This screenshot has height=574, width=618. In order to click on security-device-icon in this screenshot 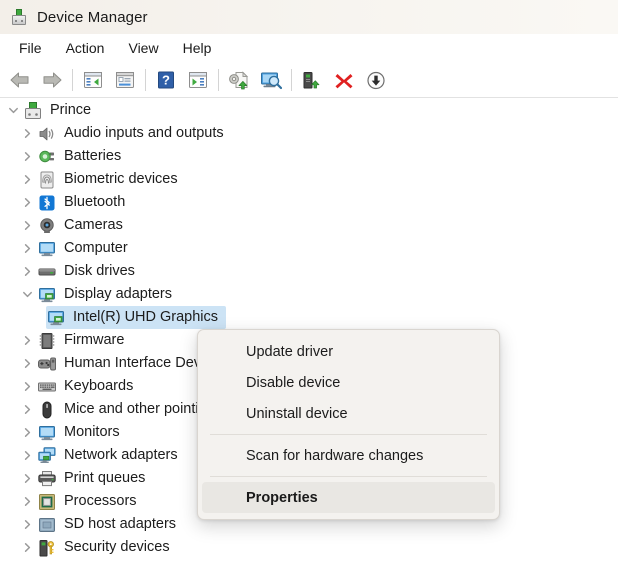, I will do `click(47, 548)`.